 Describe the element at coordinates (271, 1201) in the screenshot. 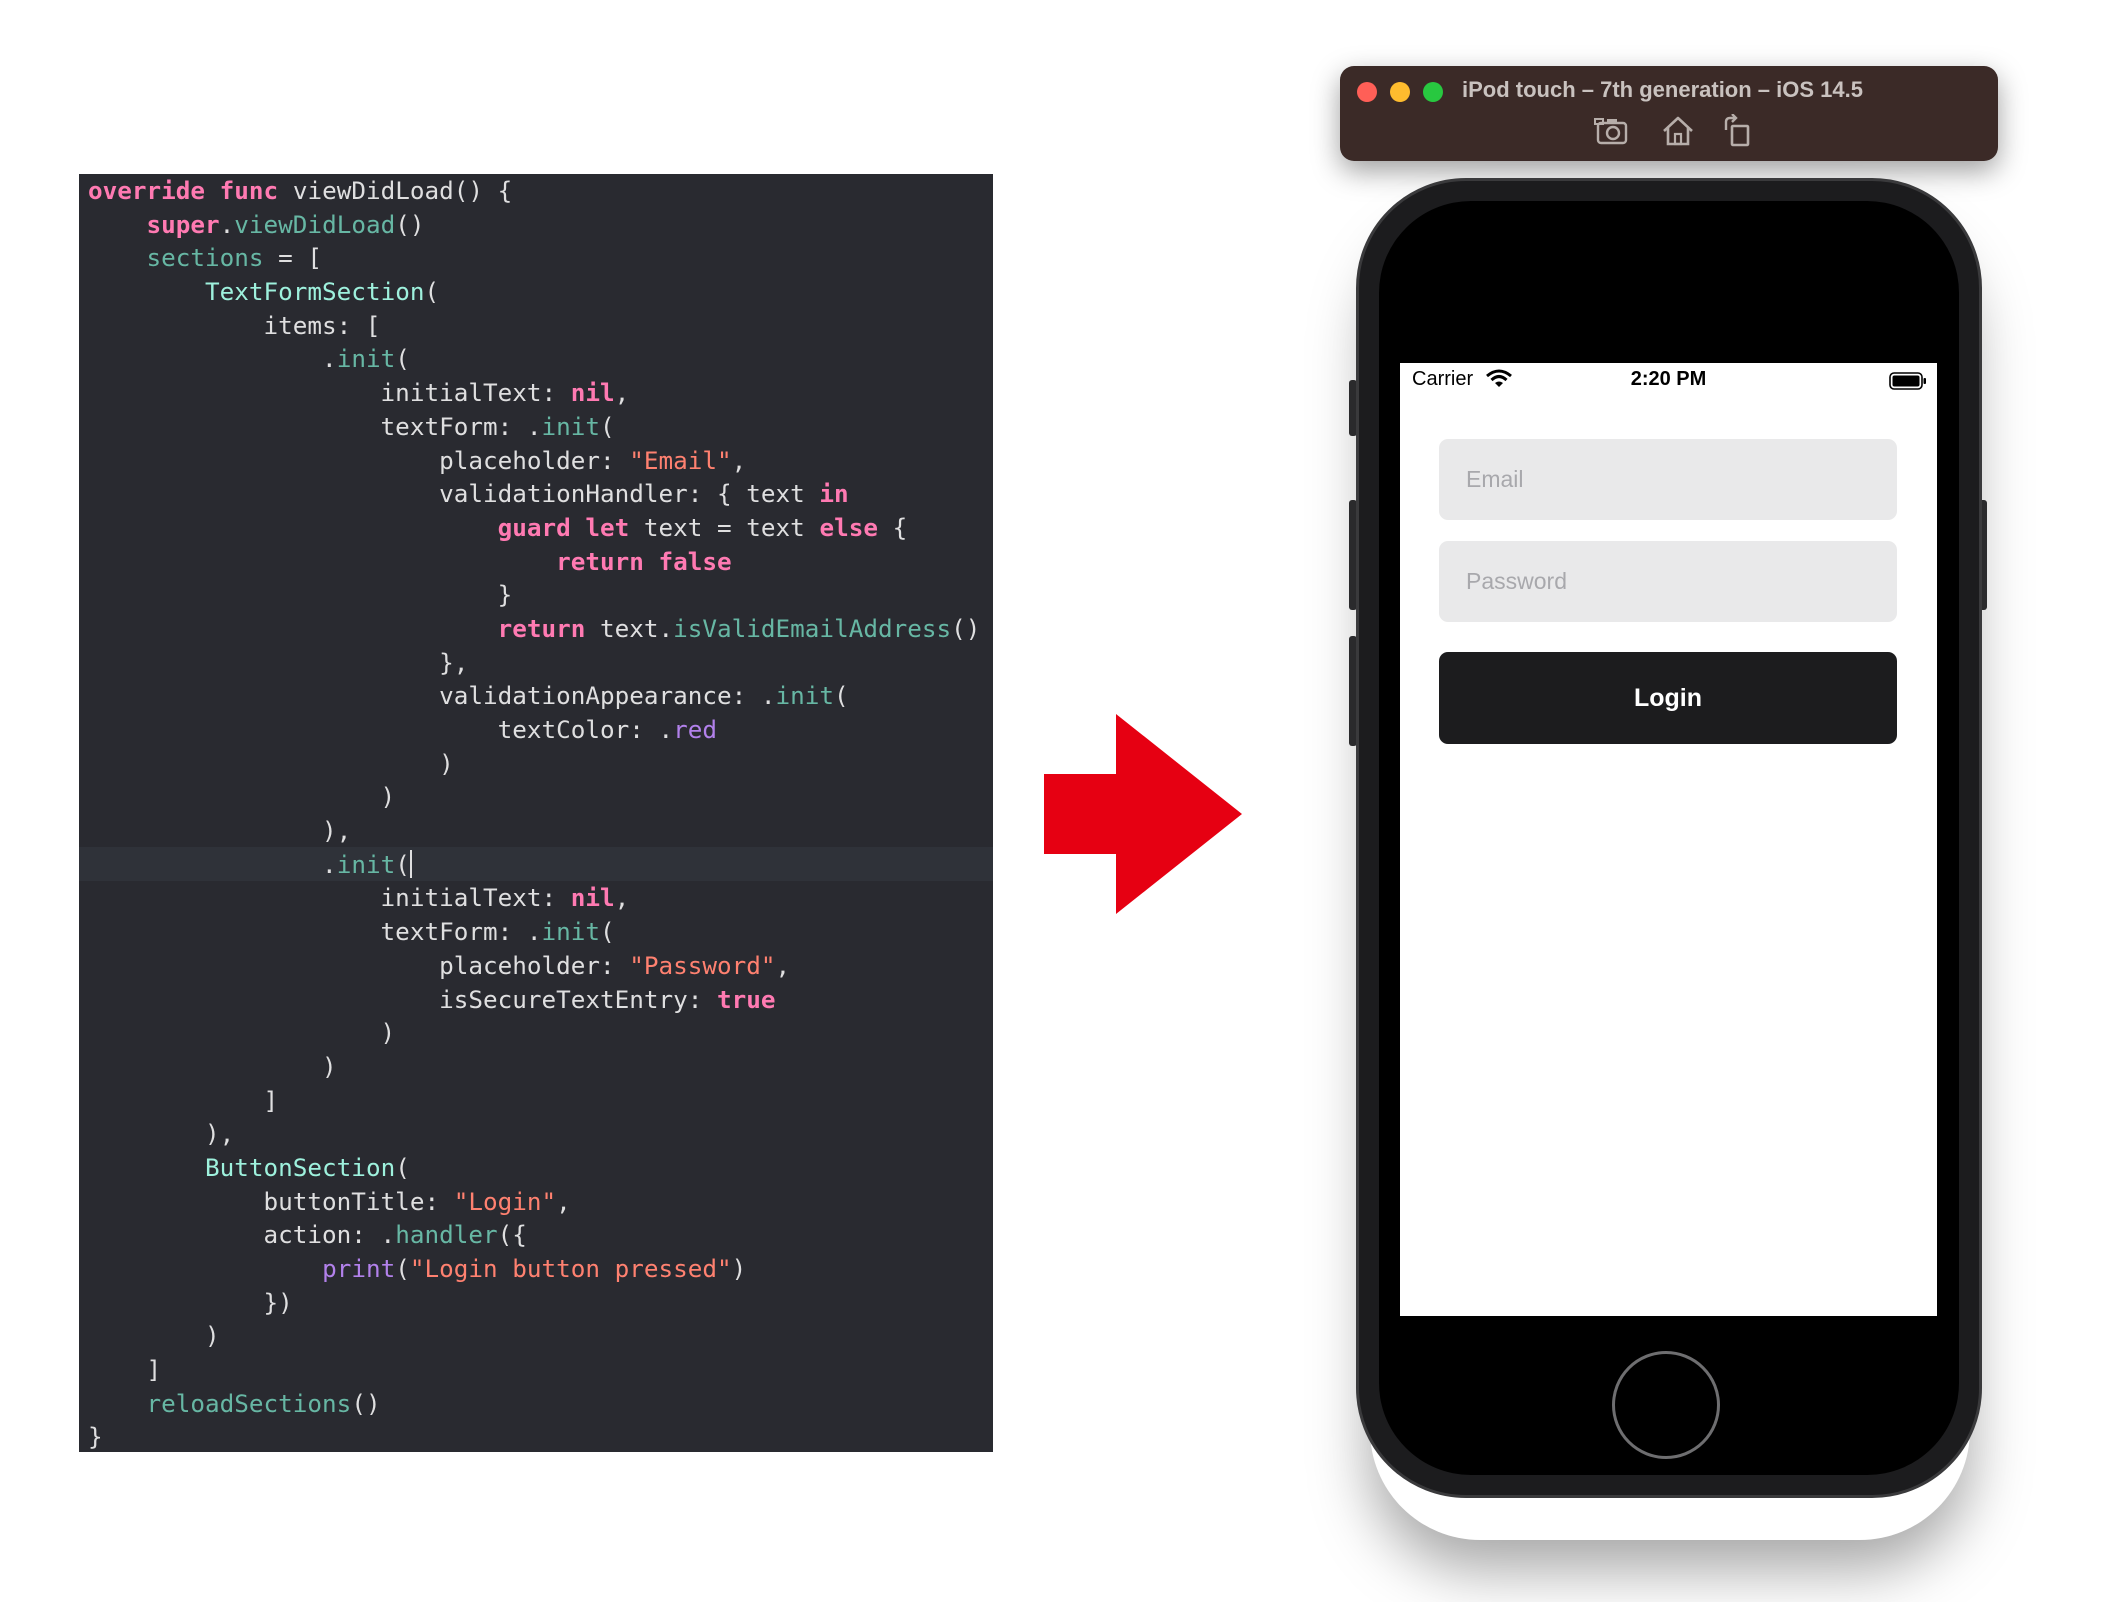

I see `code-token: buttonTitle:` at that location.